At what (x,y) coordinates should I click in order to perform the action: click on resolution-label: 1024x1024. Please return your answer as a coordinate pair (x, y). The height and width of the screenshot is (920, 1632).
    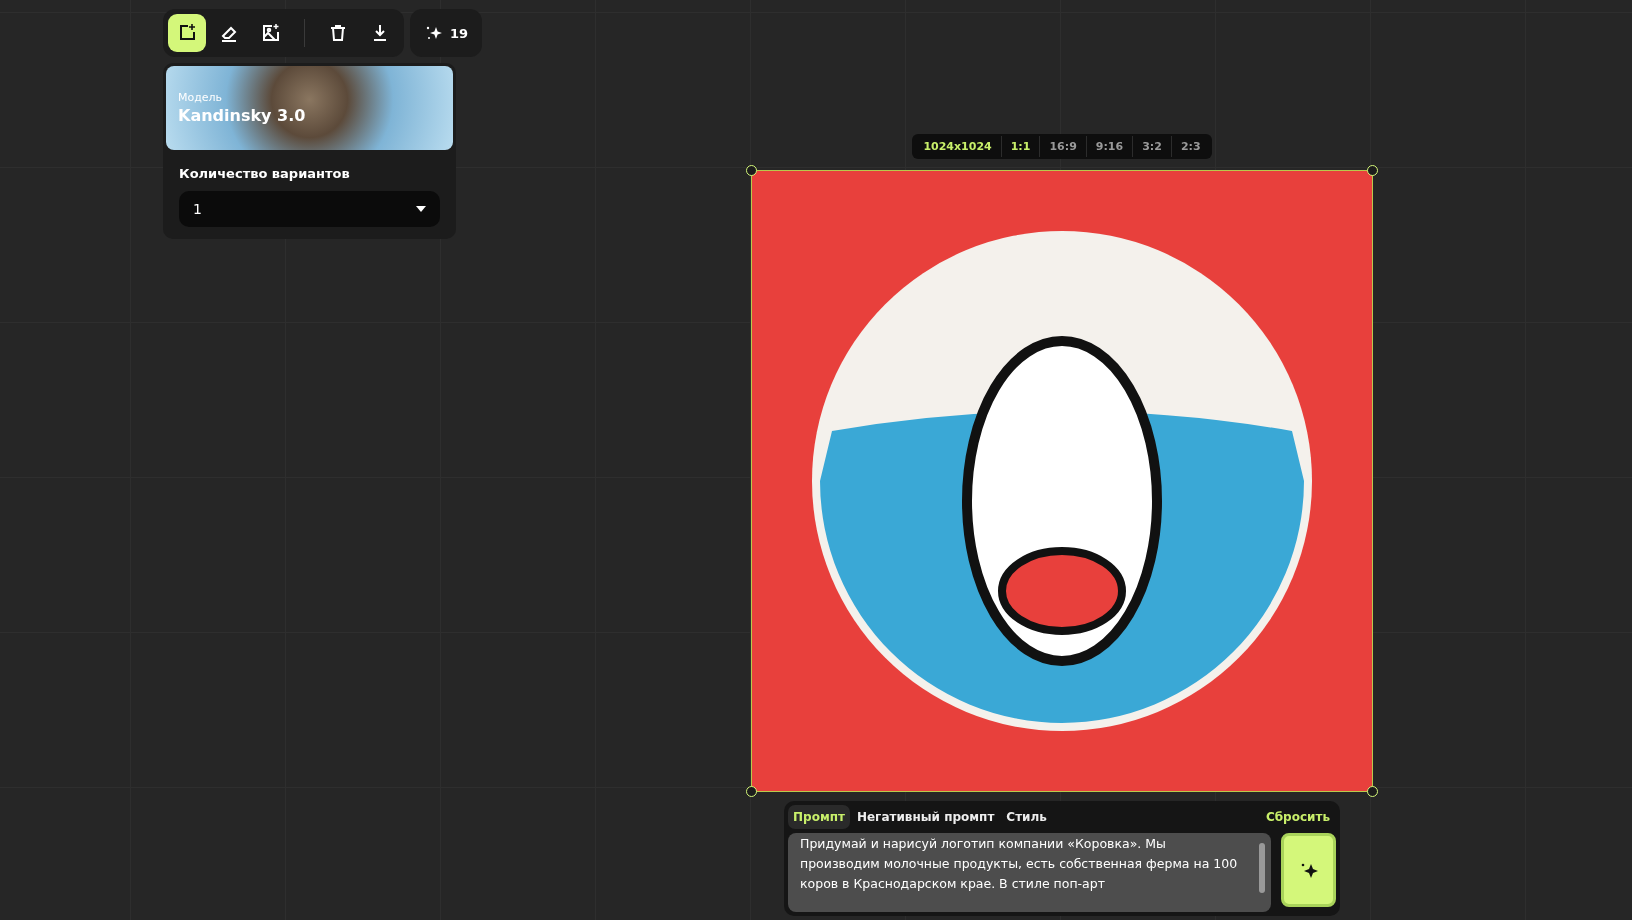
    Looking at the image, I should click on (958, 146).